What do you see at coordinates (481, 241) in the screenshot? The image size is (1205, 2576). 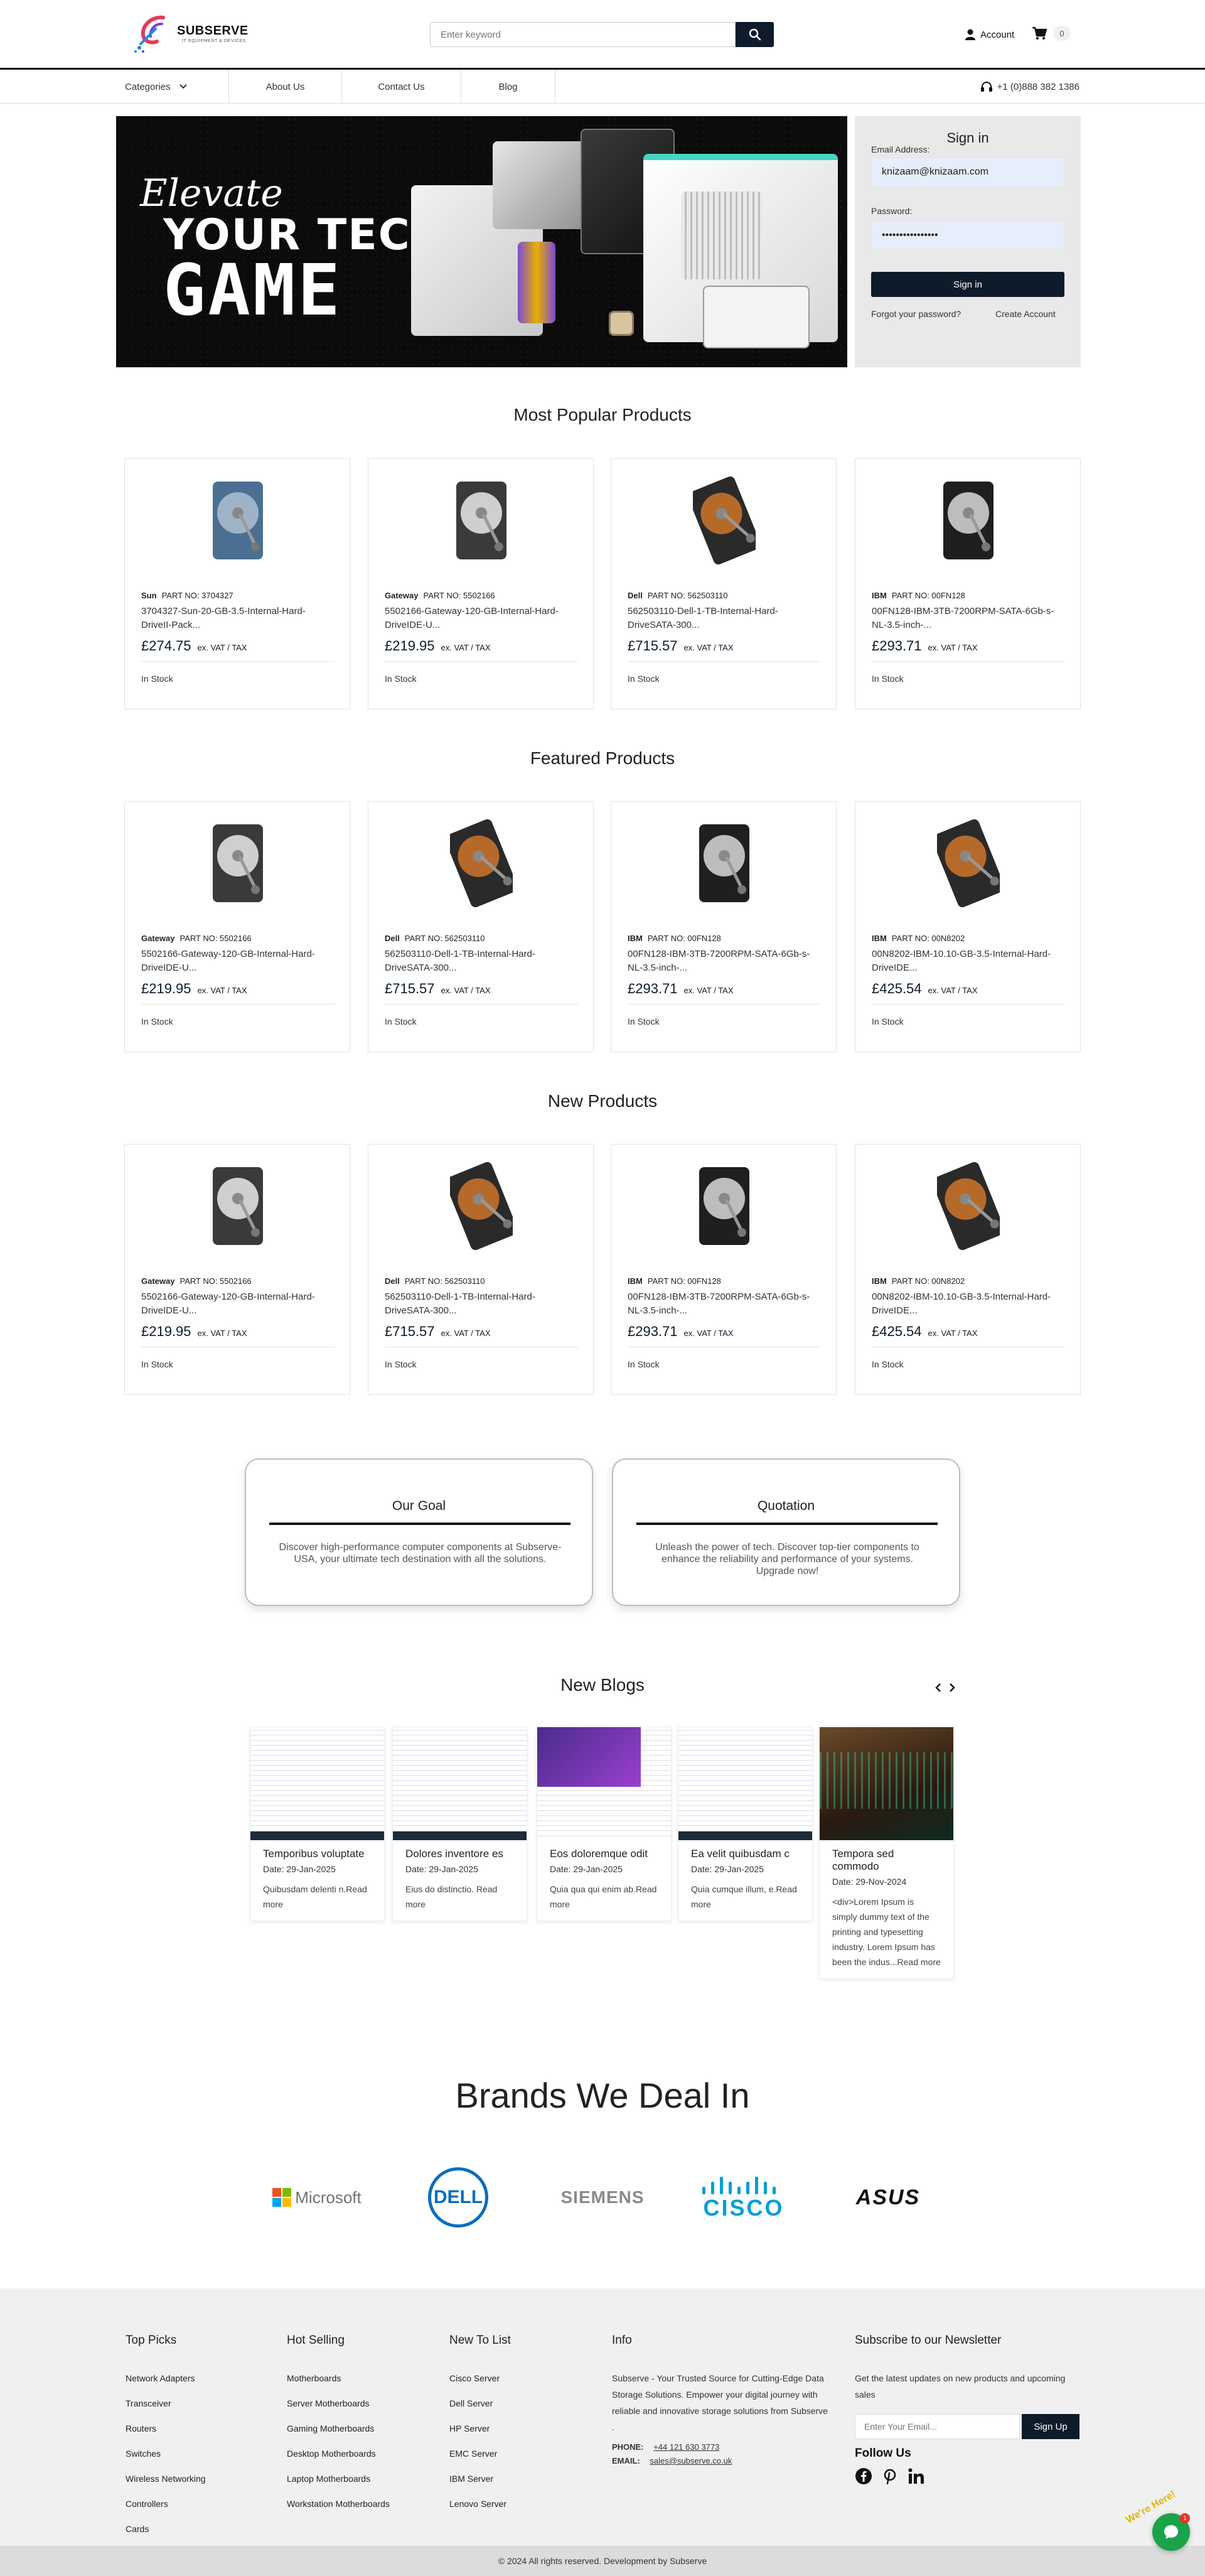 I see `hero-banner: Elevate YOUR TECH GAME` at bounding box center [481, 241].